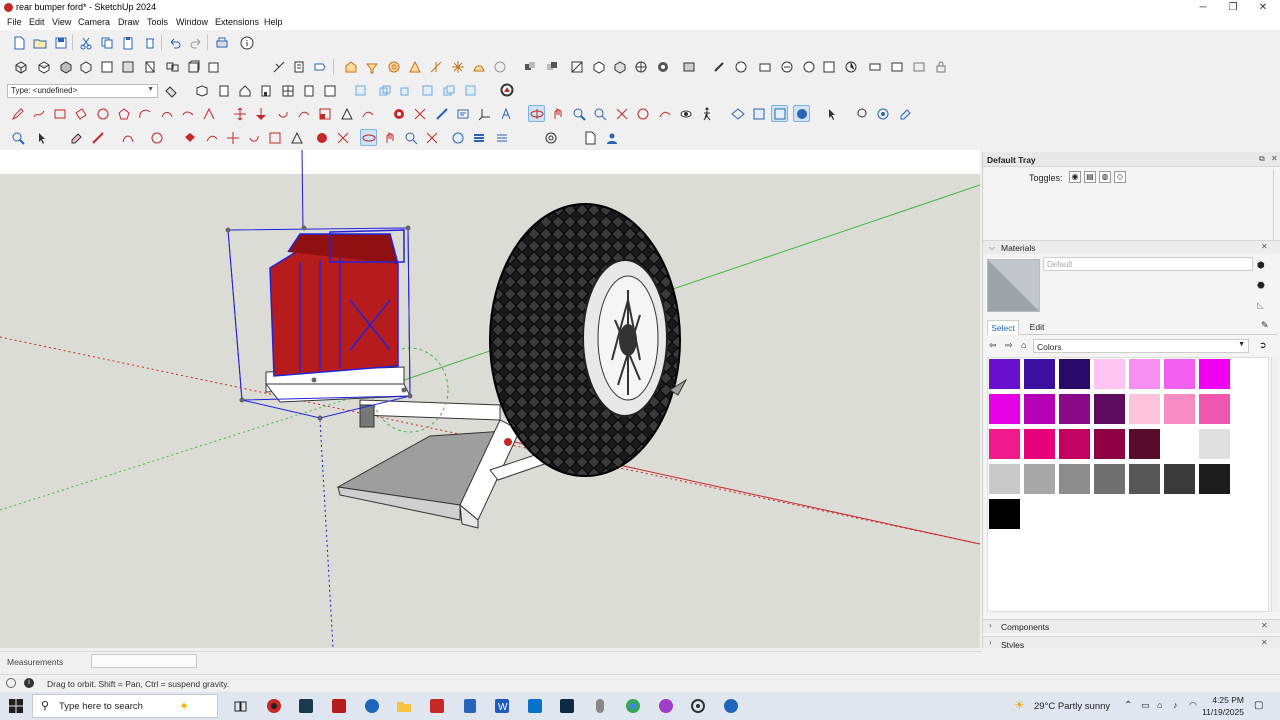 This screenshot has width=1280, height=720. What do you see at coordinates (874, 66) in the screenshot?
I see `location-icon` at bounding box center [874, 66].